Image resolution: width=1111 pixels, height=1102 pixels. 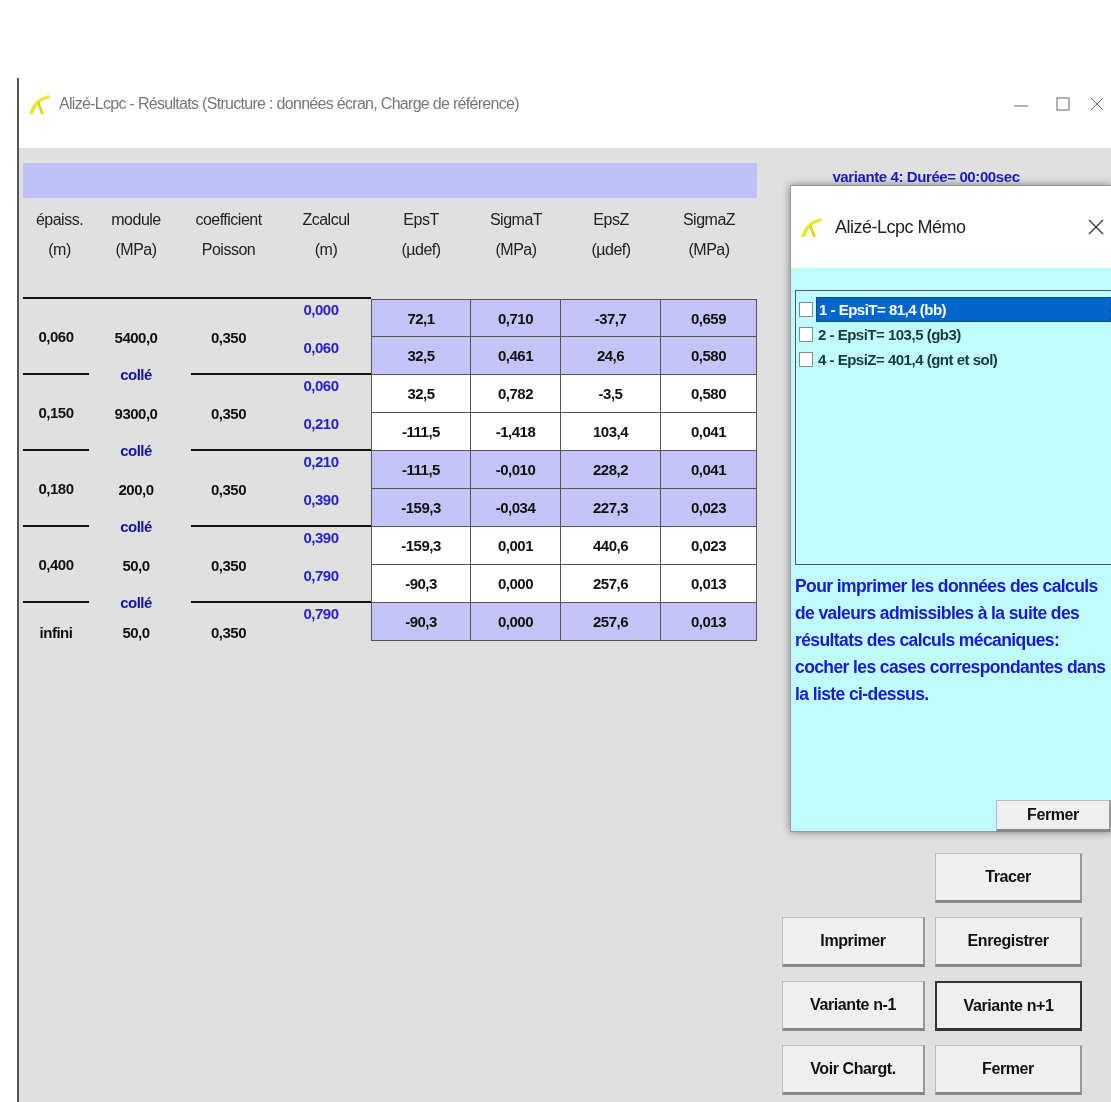 I want to click on maximize-icon, so click(x=1063, y=104).